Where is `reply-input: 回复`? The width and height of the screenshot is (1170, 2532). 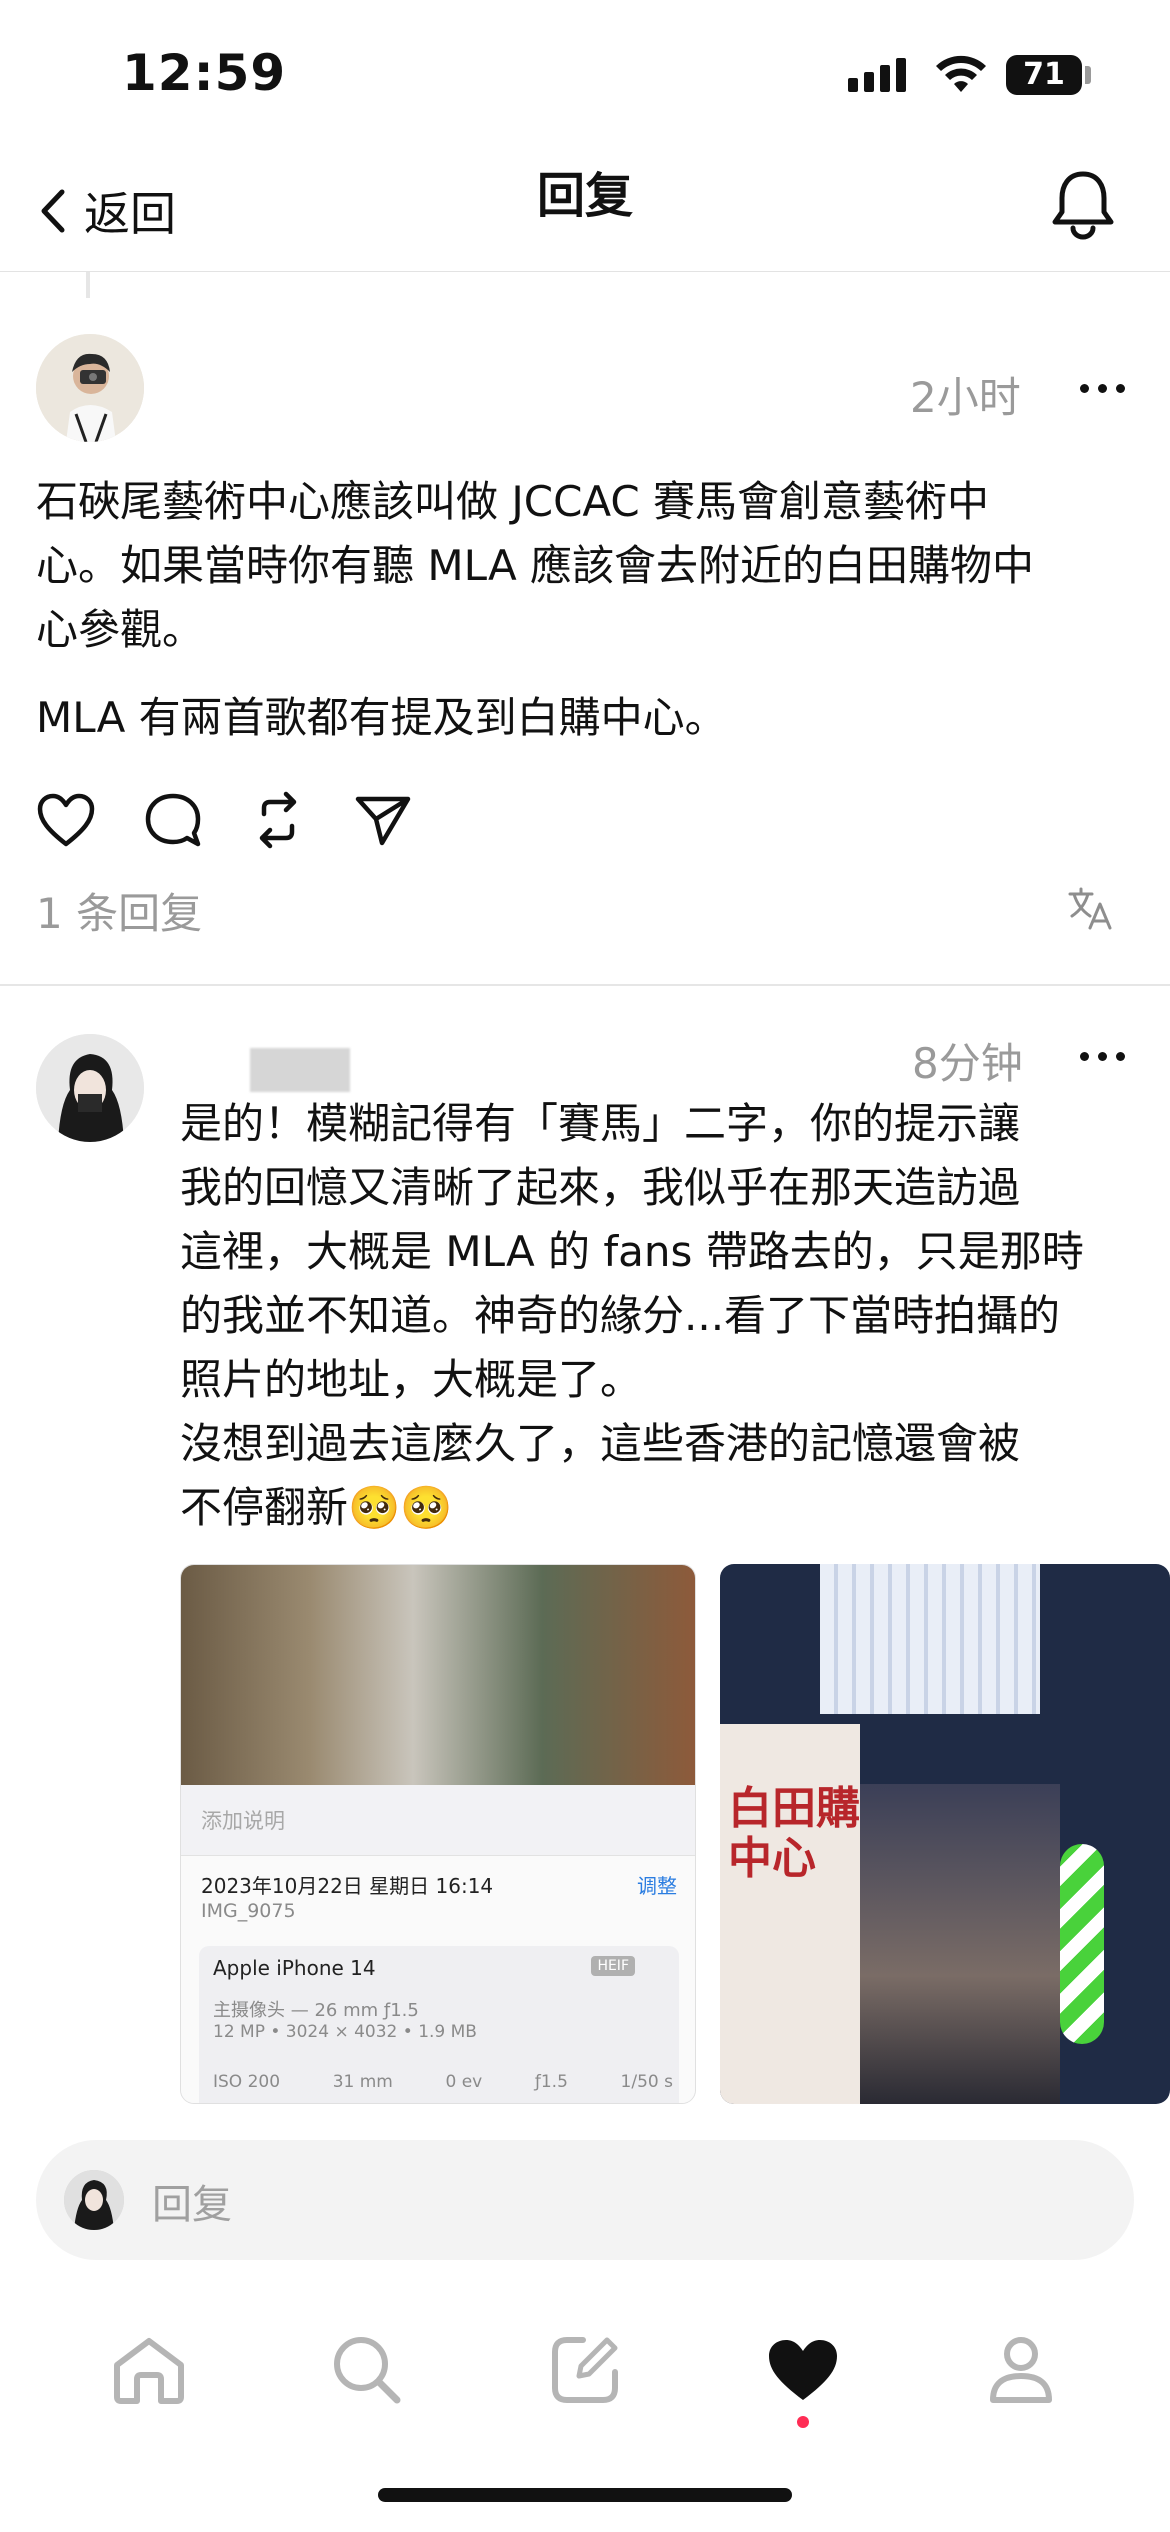
reply-input: 回复 is located at coordinates (585, 2200).